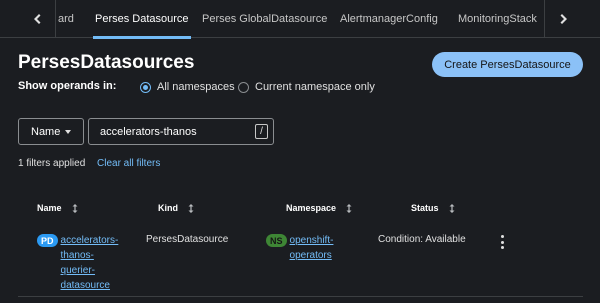 This screenshot has height=303, width=600. I want to click on tab-dashboard: ard, so click(66, 19).